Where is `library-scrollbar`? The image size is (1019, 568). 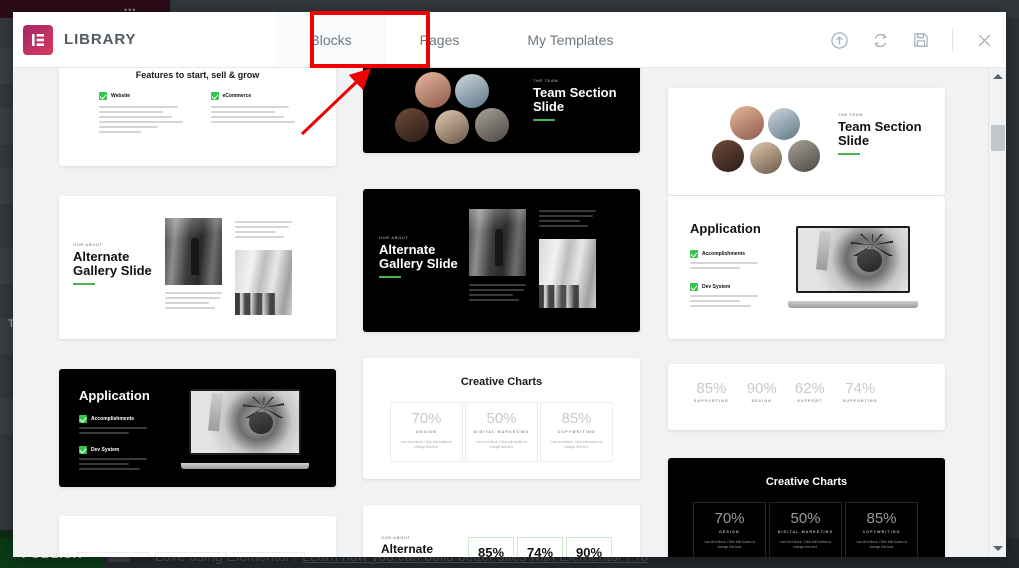 library-scrollbar is located at coordinates (997, 312).